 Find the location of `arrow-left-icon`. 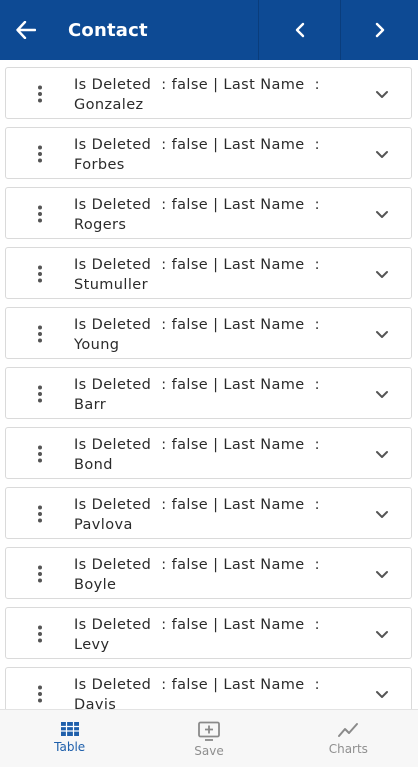

arrow-left-icon is located at coordinates (26, 30).